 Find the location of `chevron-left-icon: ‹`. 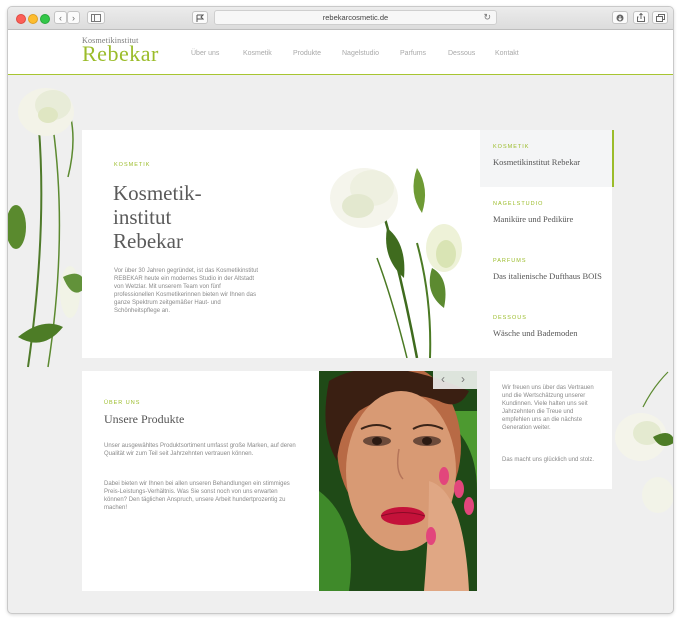

chevron-left-icon: ‹ is located at coordinates (60, 18).